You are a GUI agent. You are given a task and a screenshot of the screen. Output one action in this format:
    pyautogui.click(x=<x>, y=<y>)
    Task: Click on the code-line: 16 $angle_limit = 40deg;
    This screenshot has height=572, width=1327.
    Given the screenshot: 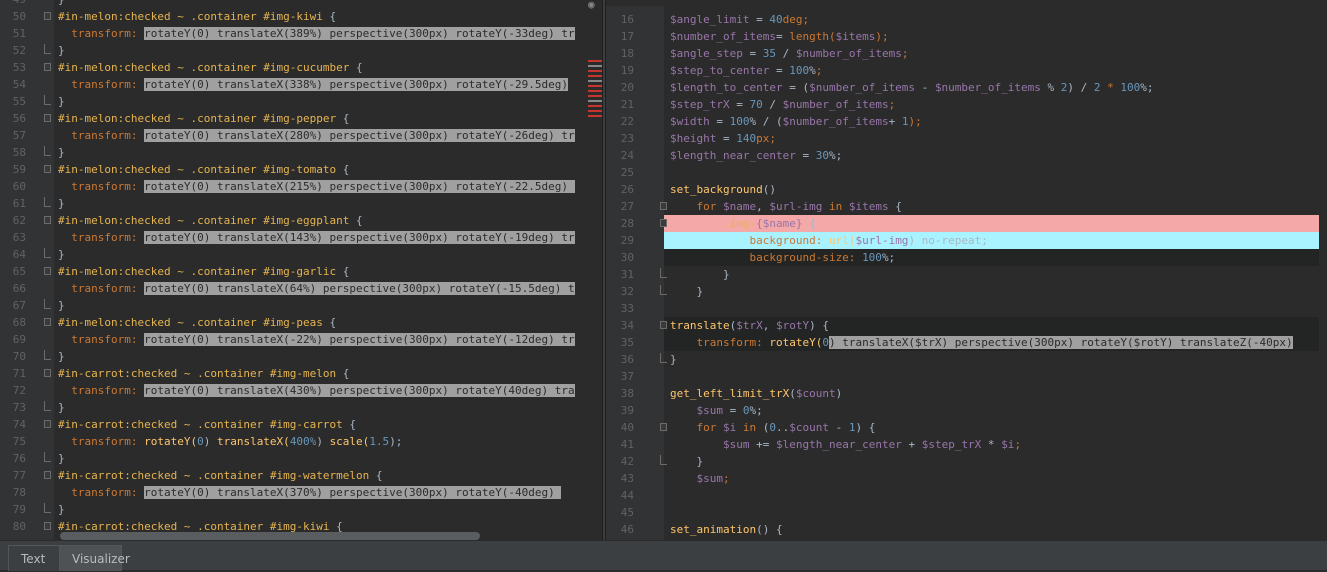 What is the action you would take?
    pyautogui.click(x=966, y=19)
    